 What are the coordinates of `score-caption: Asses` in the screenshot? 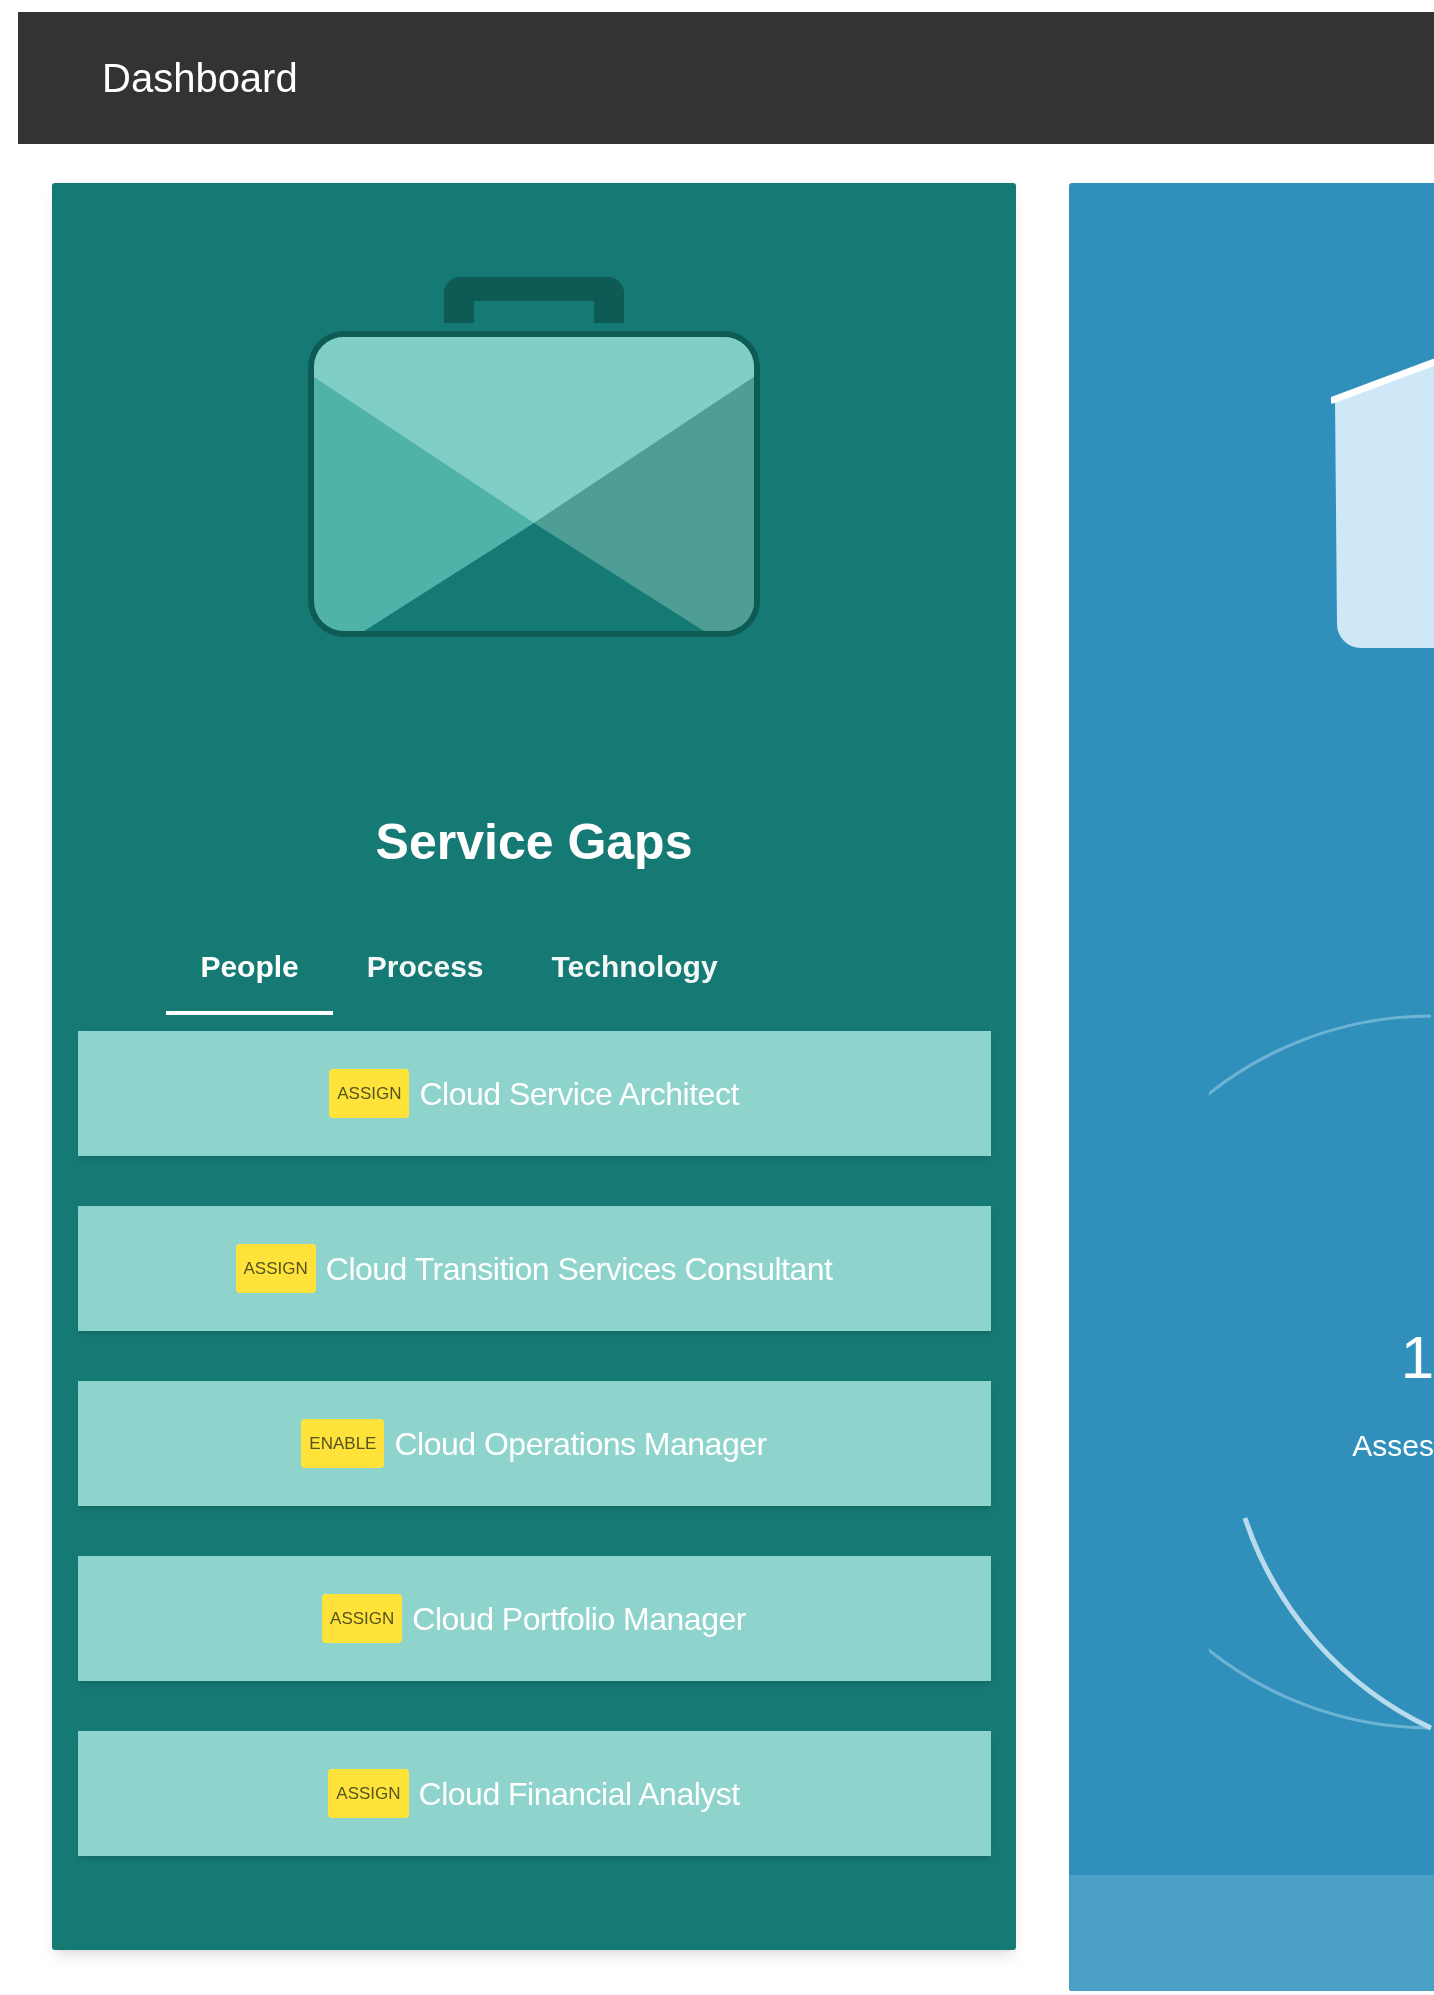 It's located at (1393, 1446).